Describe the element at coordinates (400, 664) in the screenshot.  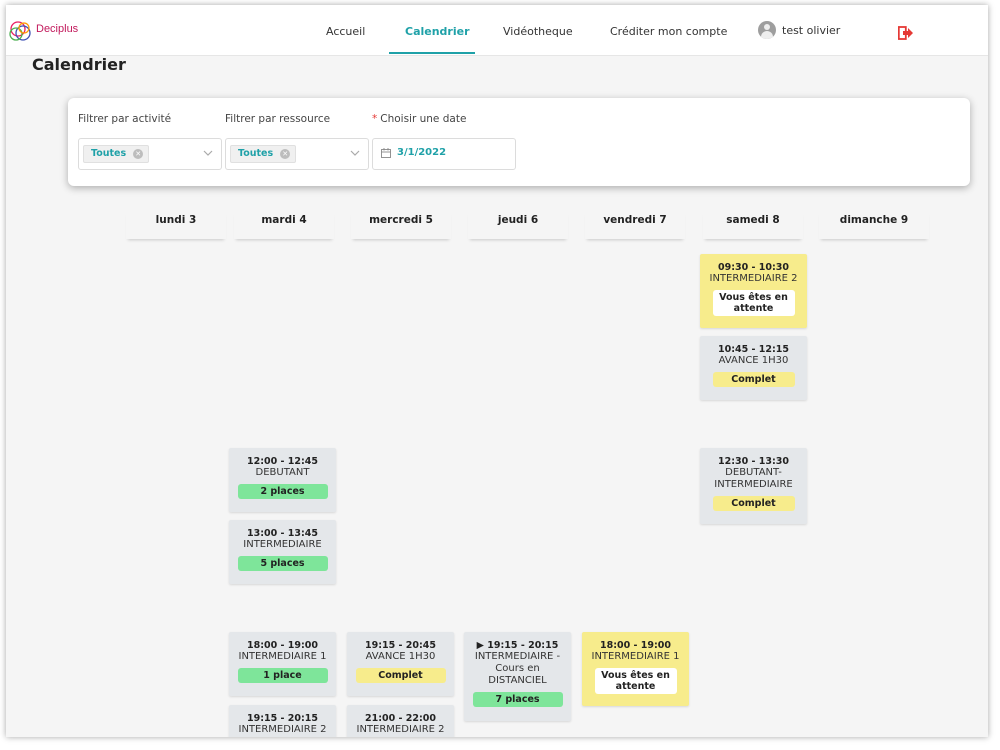
I see `event-card: 19:15 - 20:45 AVANCE 1H30 Complet` at that location.